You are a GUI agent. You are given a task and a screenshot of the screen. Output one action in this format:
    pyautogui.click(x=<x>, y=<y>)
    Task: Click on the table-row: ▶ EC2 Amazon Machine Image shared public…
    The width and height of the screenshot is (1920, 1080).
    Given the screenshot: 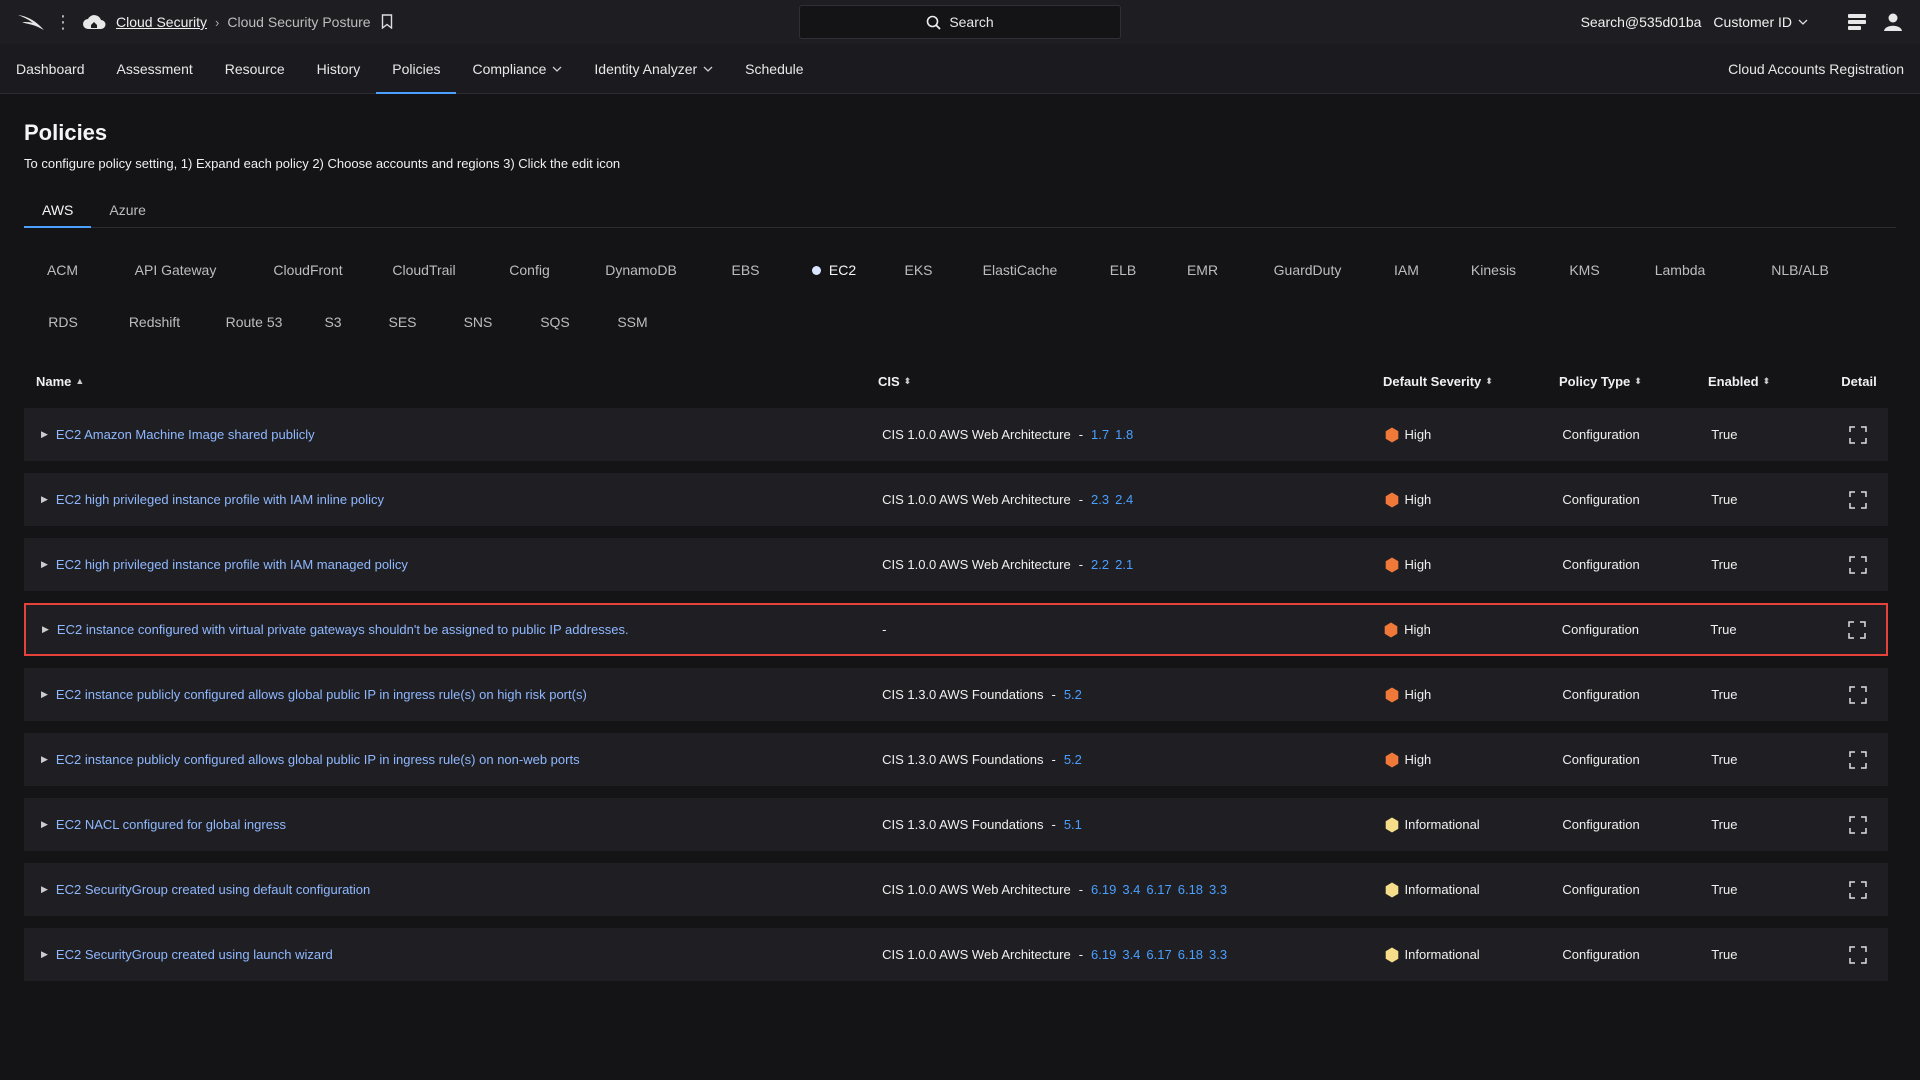 What is the action you would take?
    pyautogui.click(x=956, y=434)
    